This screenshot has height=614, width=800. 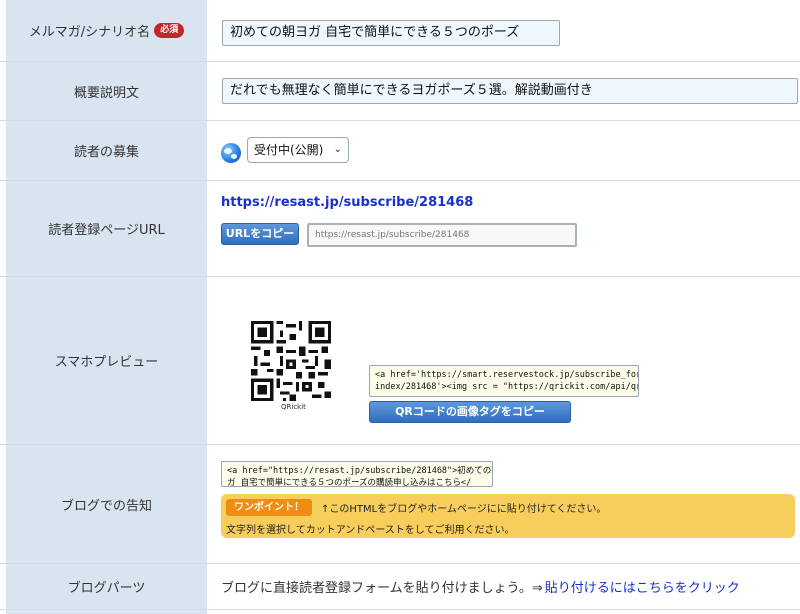 What do you see at coordinates (293, 407) in the screenshot?
I see `qr-caption: QRickit` at bounding box center [293, 407].